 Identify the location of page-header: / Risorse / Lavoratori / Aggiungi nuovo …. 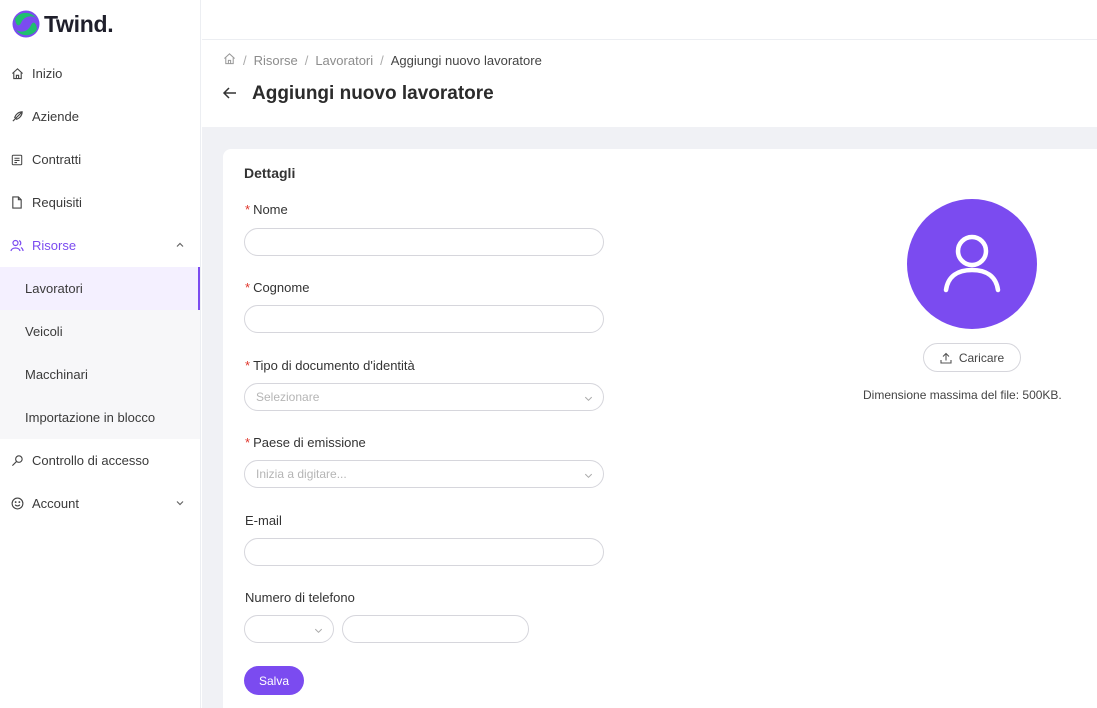
(649, 83).